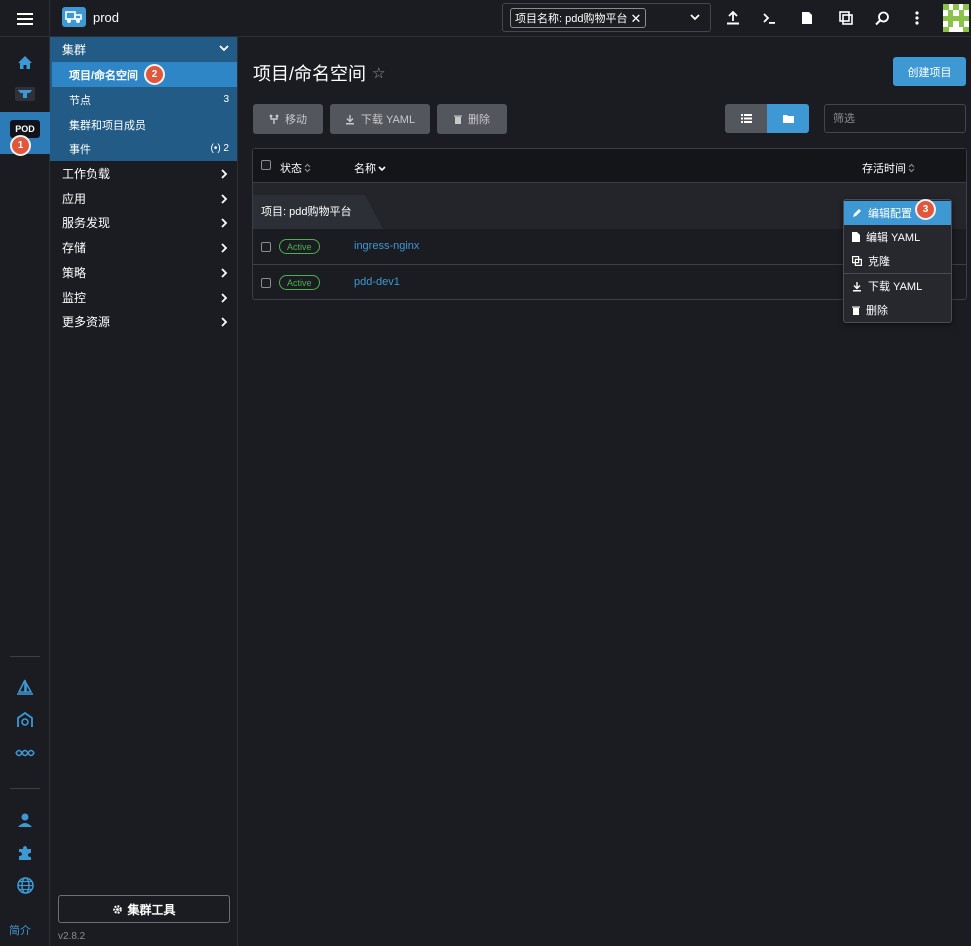 The height and width of the screenshot is (946, 971). Describe the element at coordinates (635, 18) in the screenshot. I see `close-icon: ✕` at that location.